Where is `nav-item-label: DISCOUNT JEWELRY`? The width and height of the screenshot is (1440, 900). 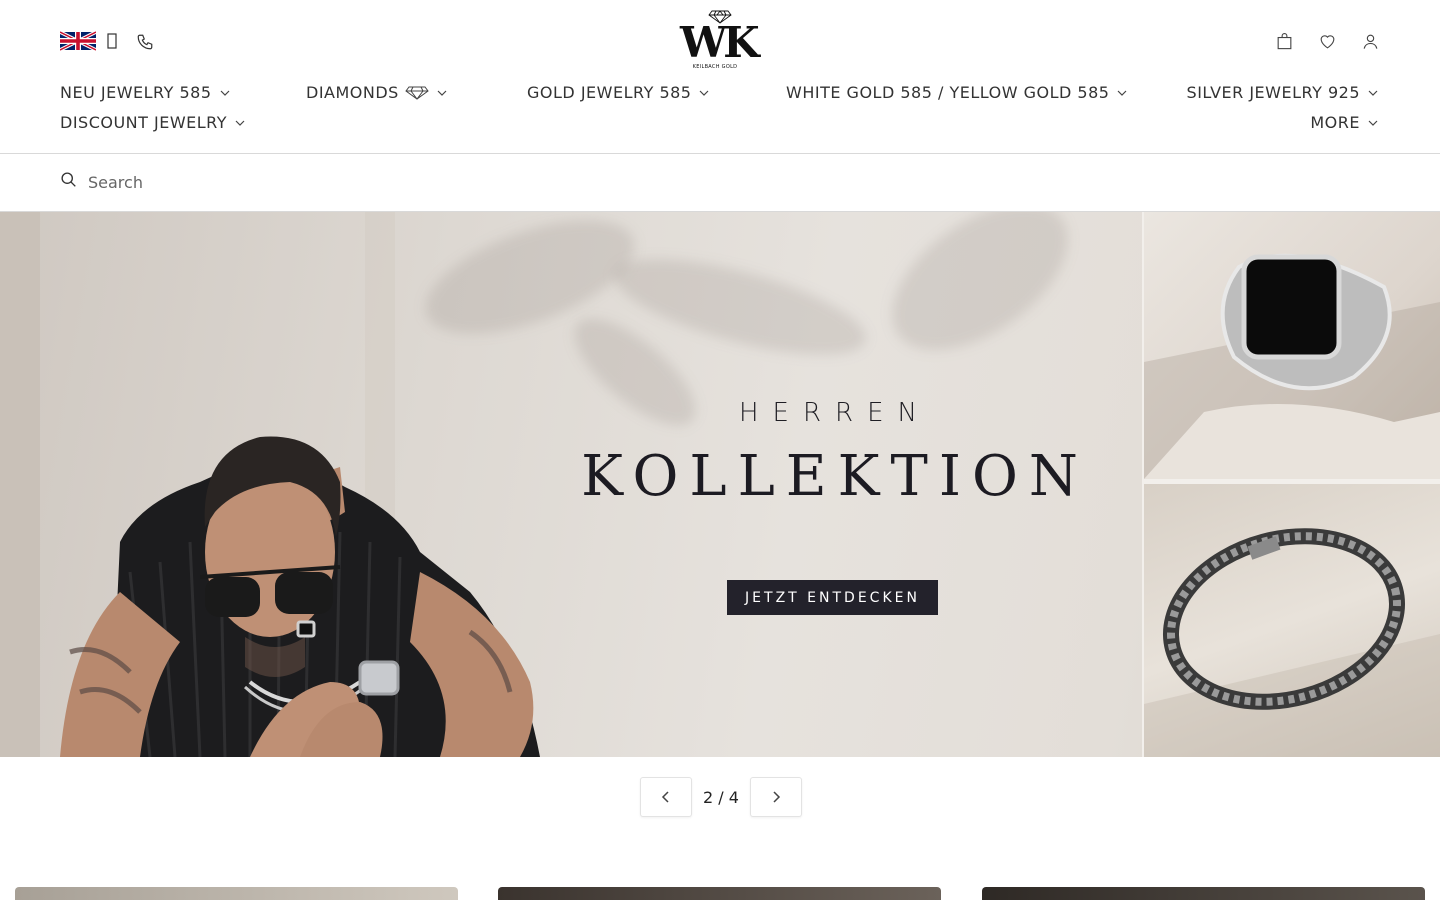 nav-item-label: DISCOUNT JEWELRY is located at coordinates (144, 122).